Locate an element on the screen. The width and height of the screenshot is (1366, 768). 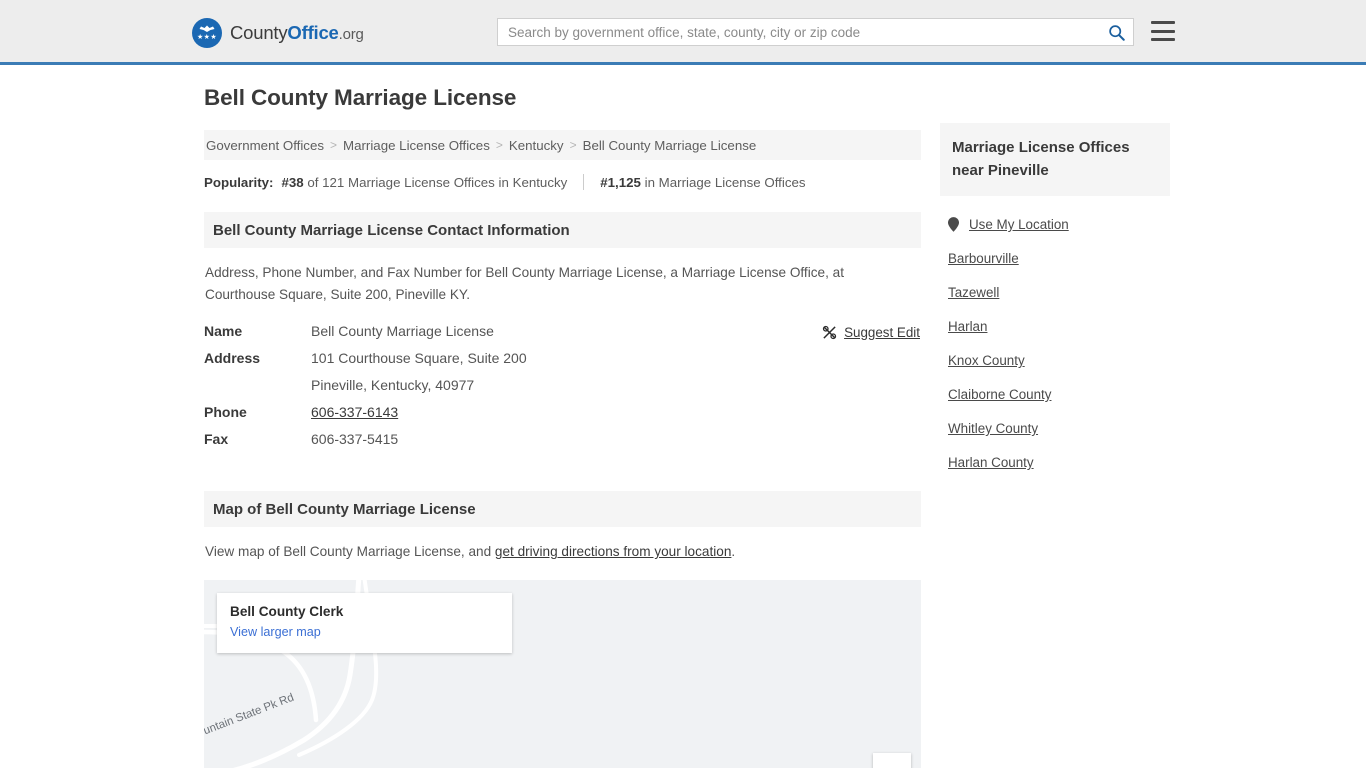
sidebar-item-barbourville: Barbourville is located at coordinates (1055, 258).